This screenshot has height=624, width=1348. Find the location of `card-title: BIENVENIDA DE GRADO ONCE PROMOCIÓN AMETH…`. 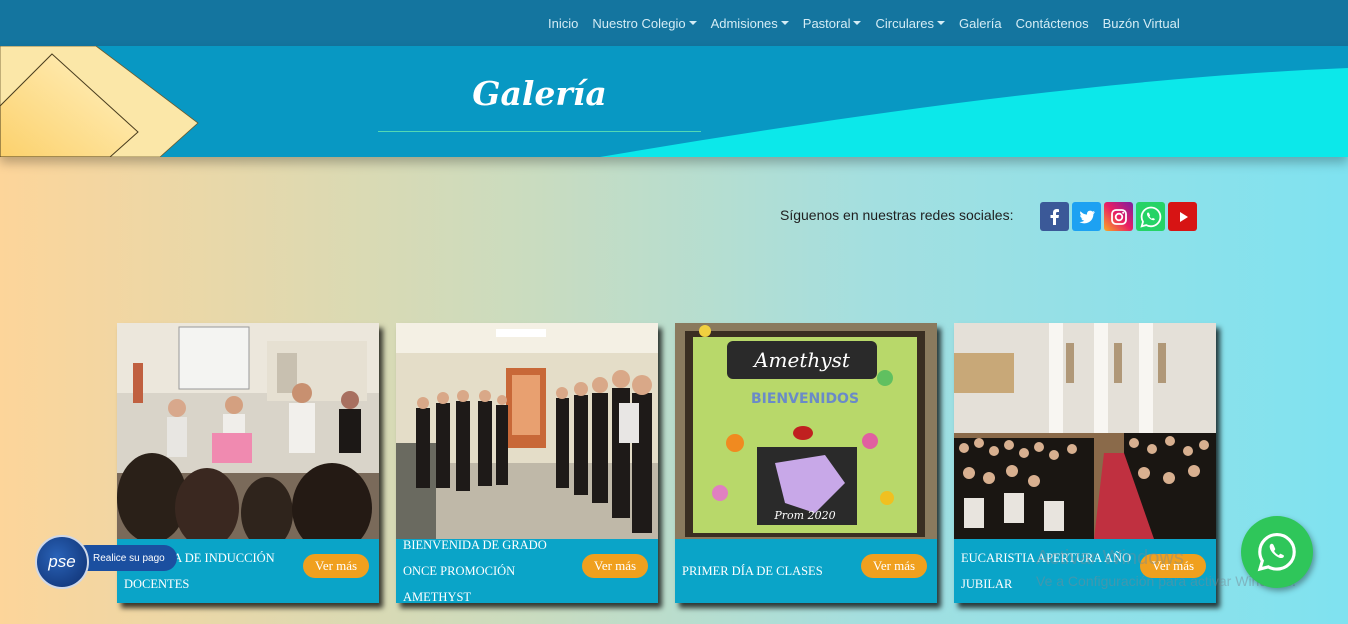

card-title: BIENVENIDA DE GRADO ONCE PROMOCIÓN AMETH… is located at coordinates (475, 571).